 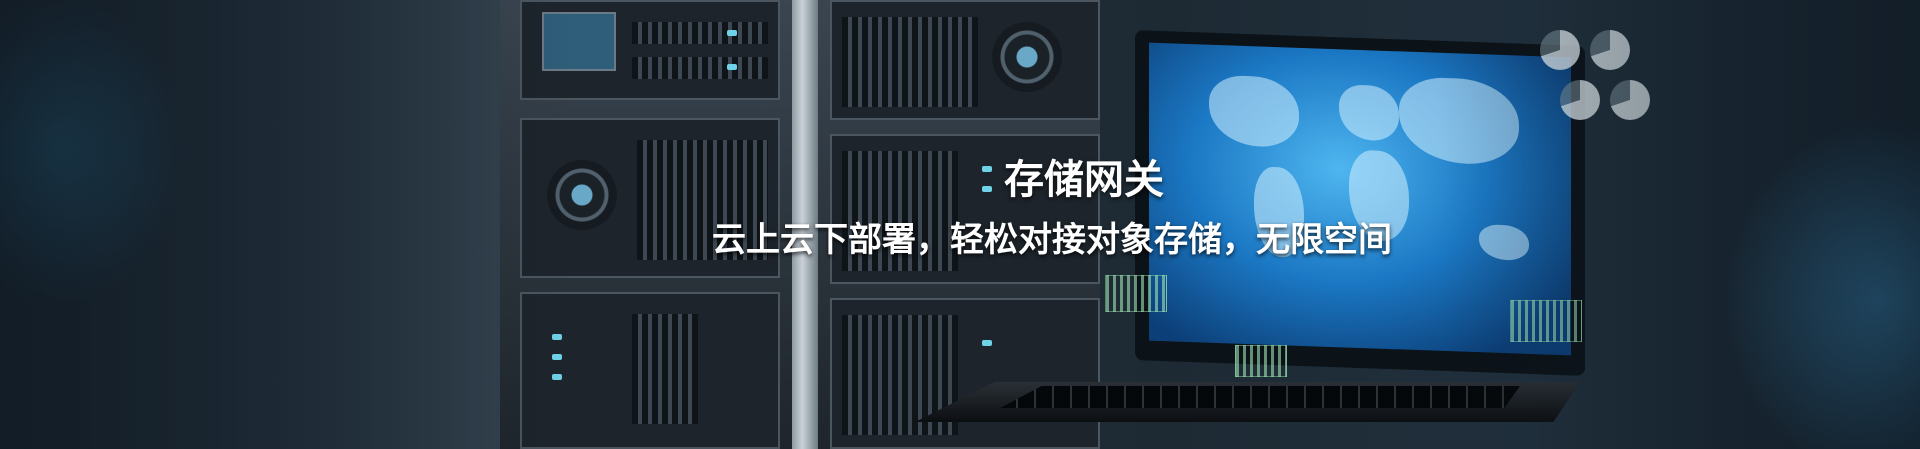 What do you see at coordinates (1052, 240) in the screenshot?
I see `banner-subtitle: 云上云下部署，轻松对接对象存储，无限空间` at bounding box center [1052, 240].